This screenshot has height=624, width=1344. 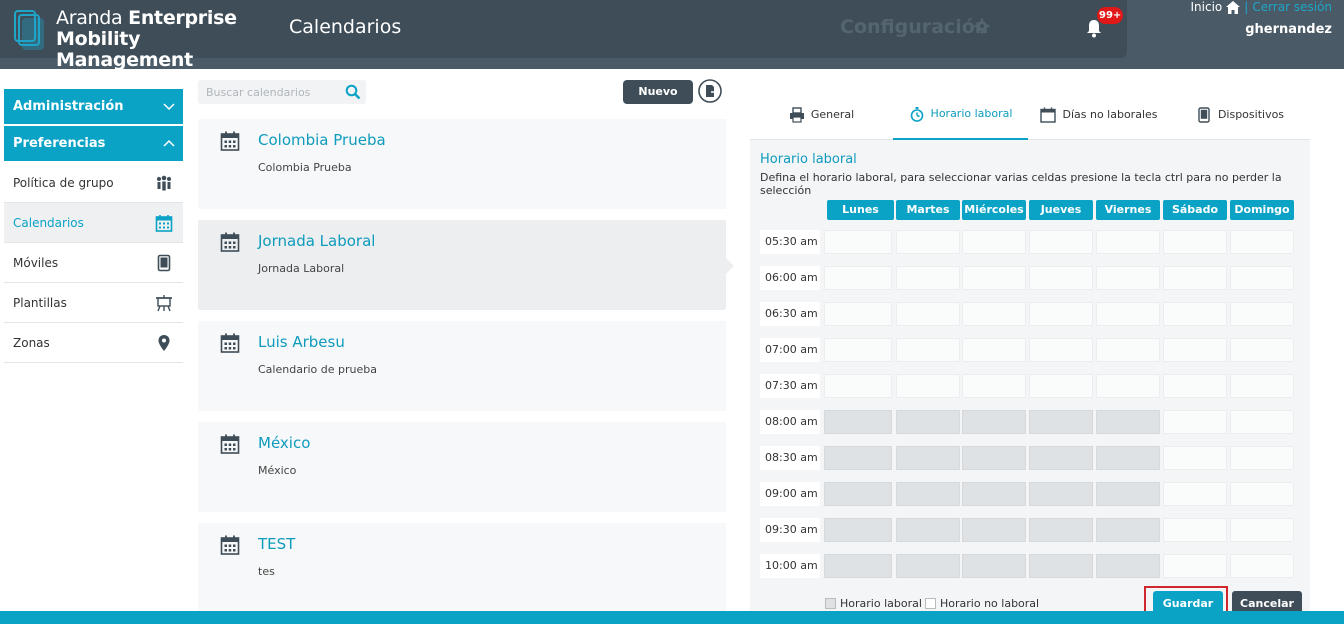 I want to click on config-link: Configuración, so click(x=914, y=27).